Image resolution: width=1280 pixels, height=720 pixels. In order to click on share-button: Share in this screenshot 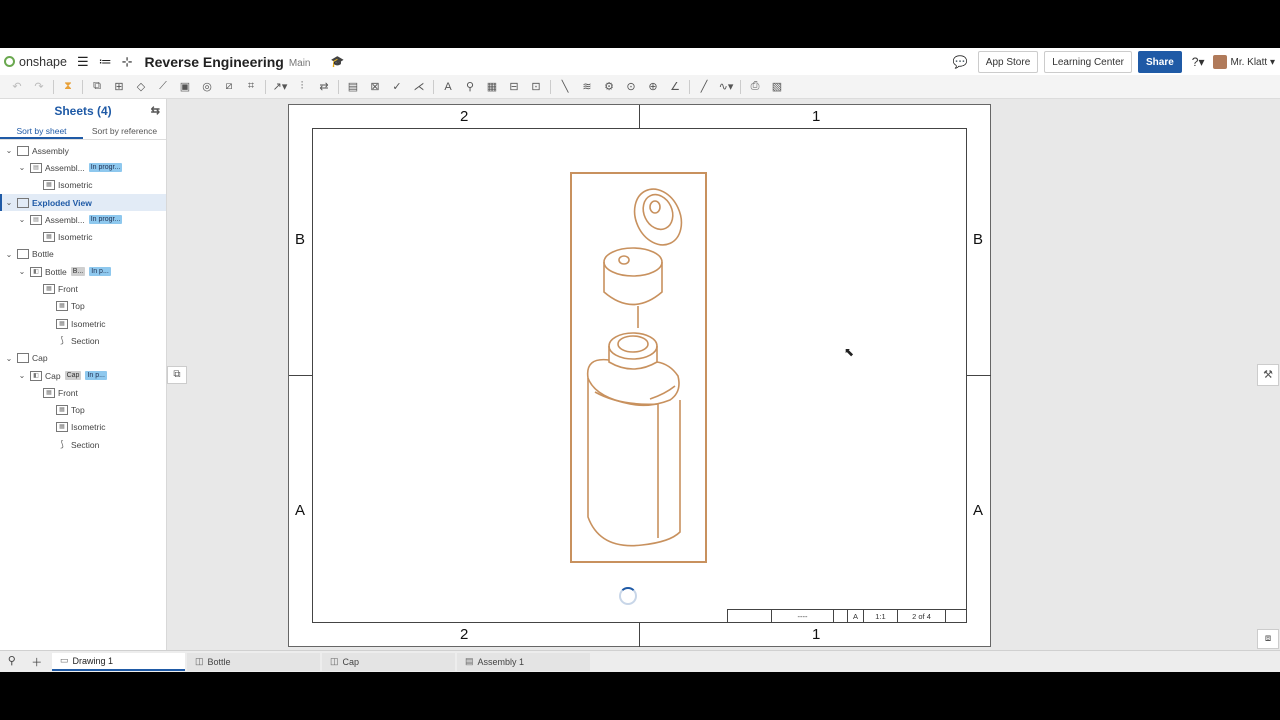, I will do `click(1159, 62)`.